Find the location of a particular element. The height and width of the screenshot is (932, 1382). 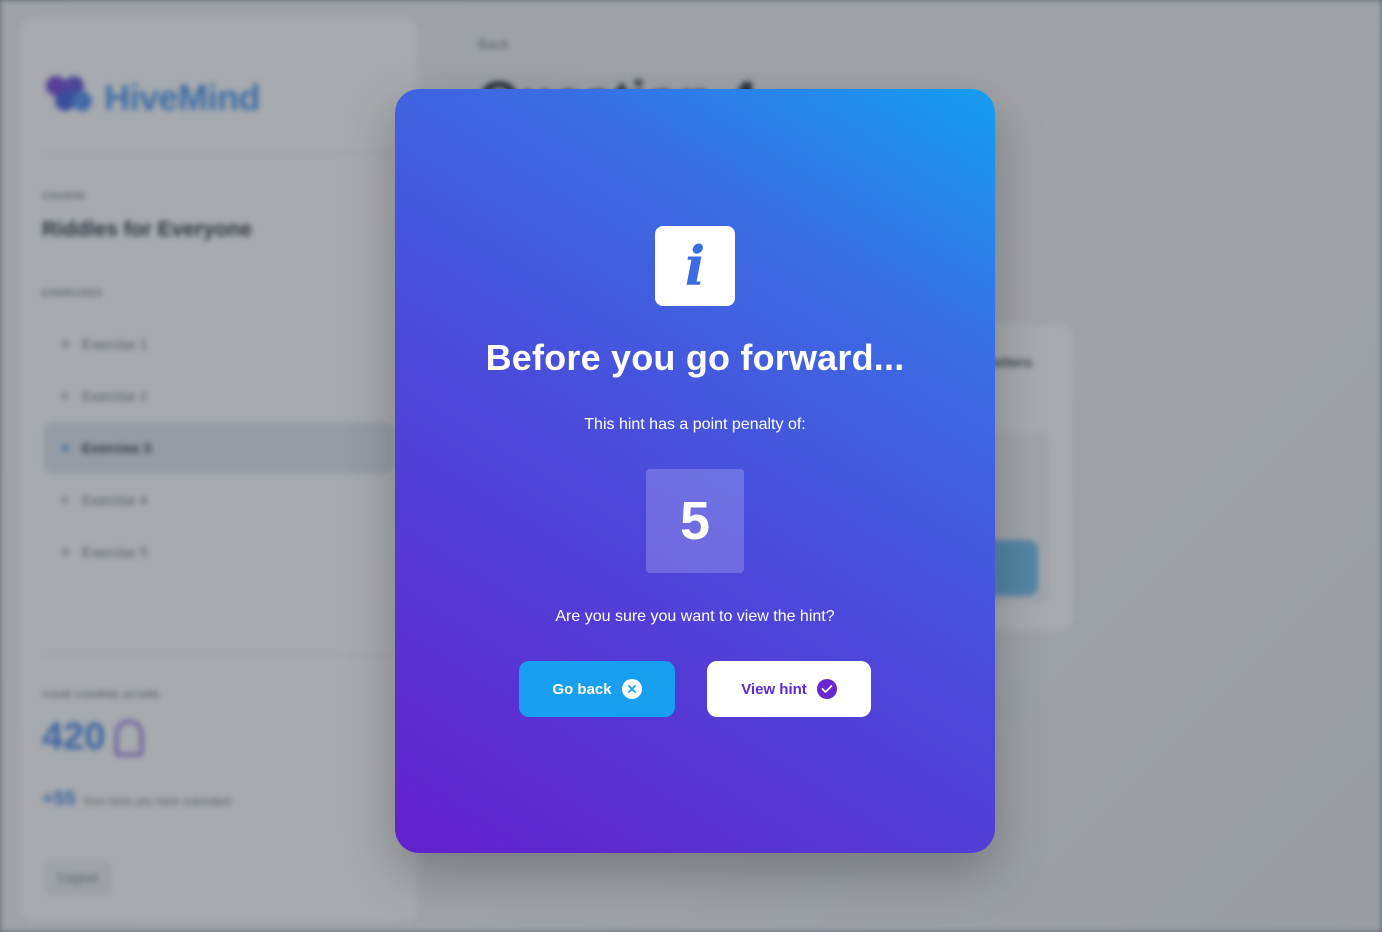

go-back-button: Go back is located at coordinates (597, 689).